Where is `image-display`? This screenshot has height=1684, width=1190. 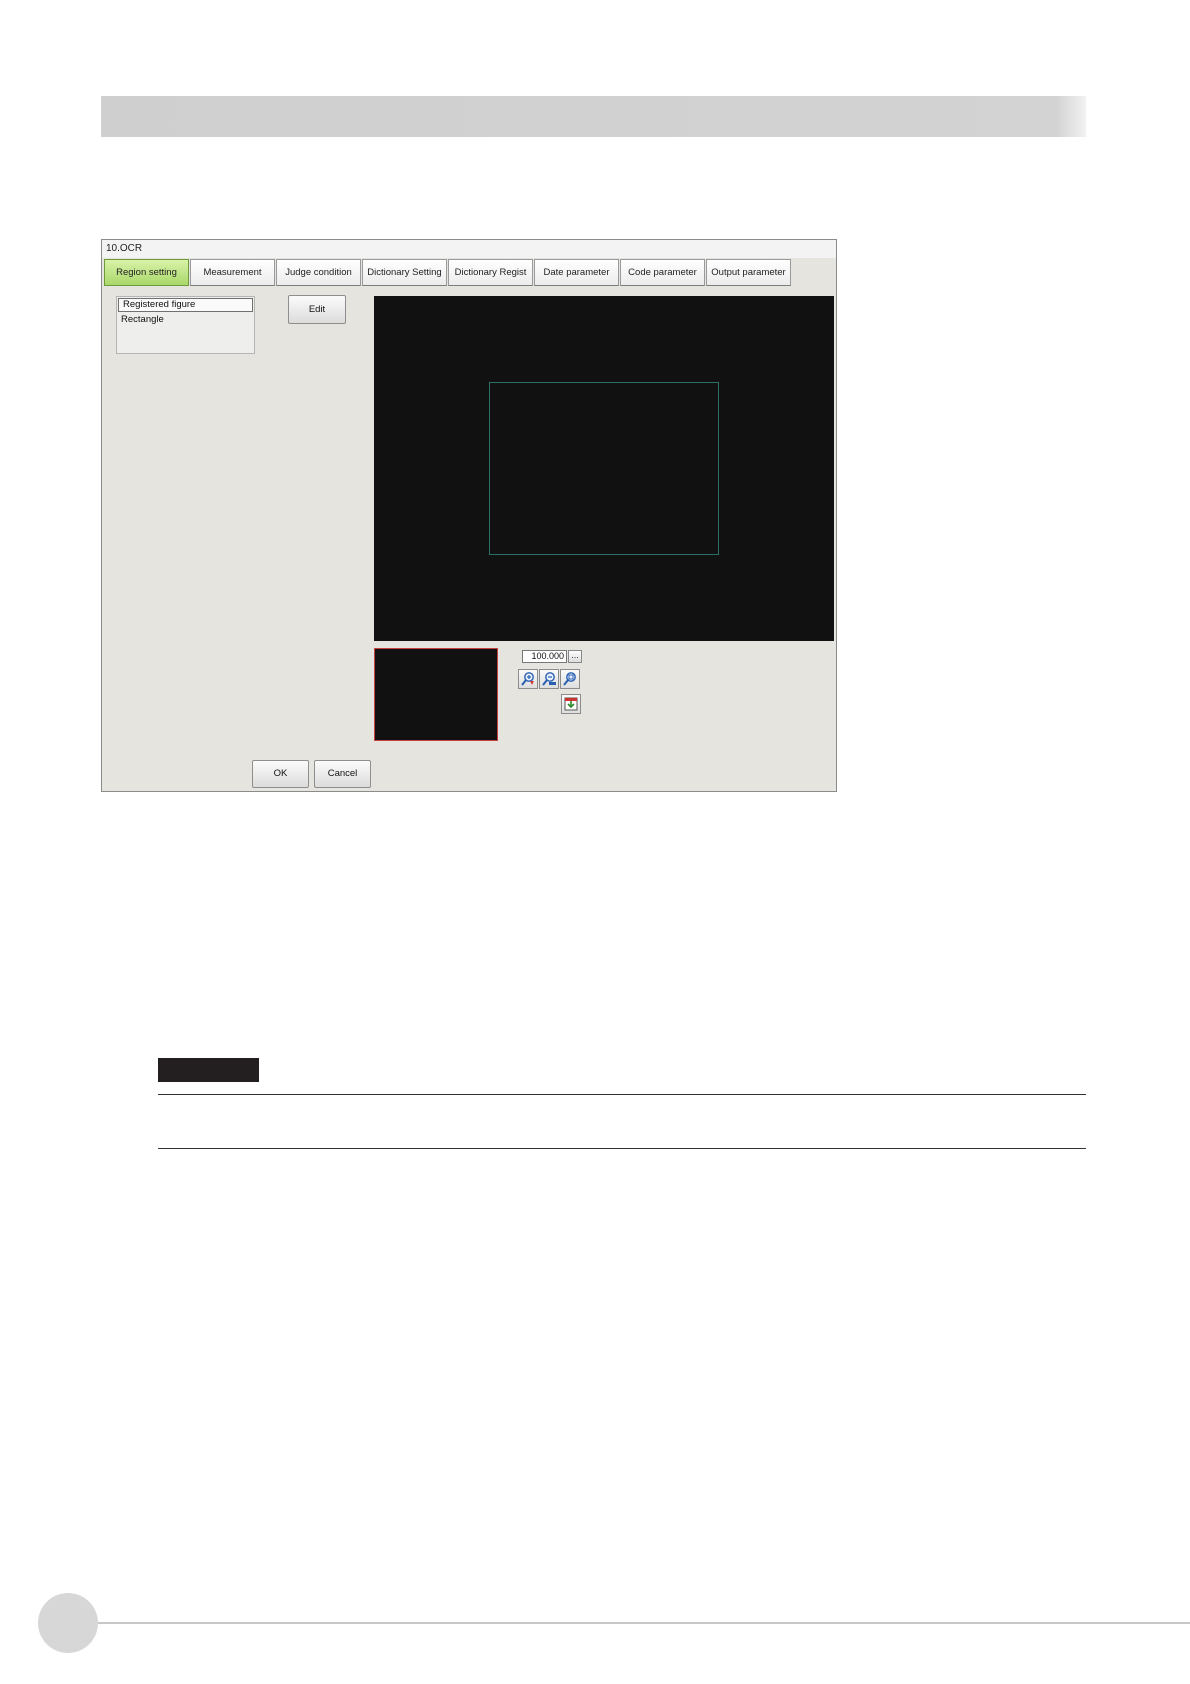
image-display is located at coordinates (604, 468).